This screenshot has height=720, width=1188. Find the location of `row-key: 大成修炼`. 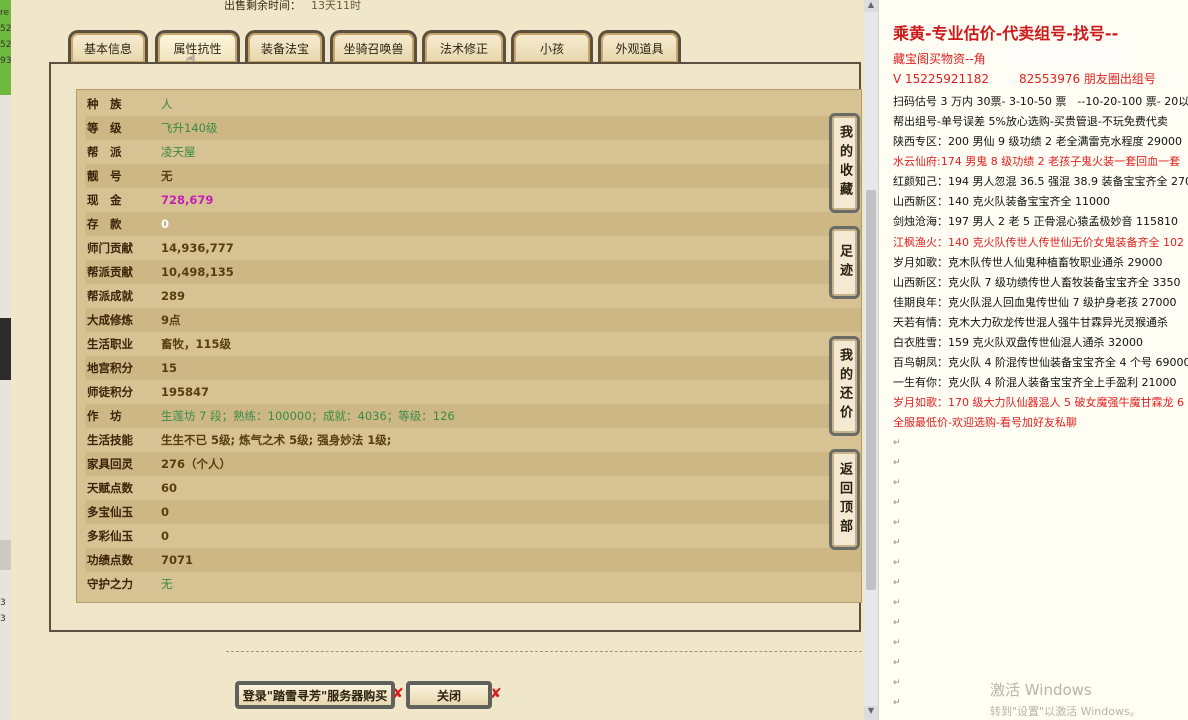

row-key: 大成修炼 is located at coordinates (110, 320).